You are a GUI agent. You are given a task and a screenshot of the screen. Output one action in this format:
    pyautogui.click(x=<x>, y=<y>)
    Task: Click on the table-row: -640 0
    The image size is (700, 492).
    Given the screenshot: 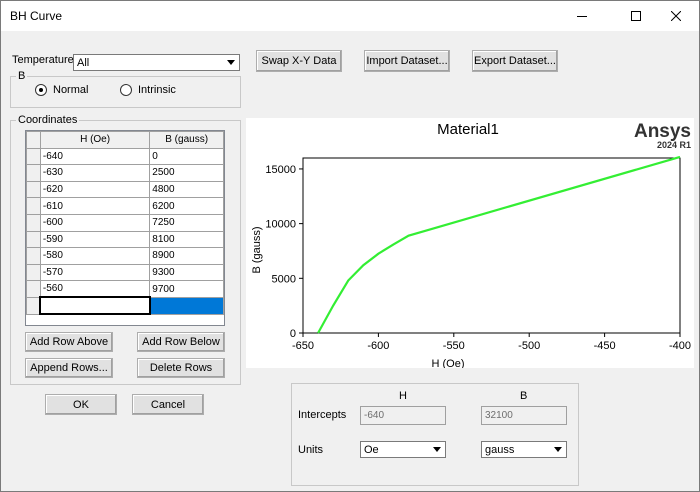 What is the action you would take?
    pyautogui.click(x=125, y=156)
    